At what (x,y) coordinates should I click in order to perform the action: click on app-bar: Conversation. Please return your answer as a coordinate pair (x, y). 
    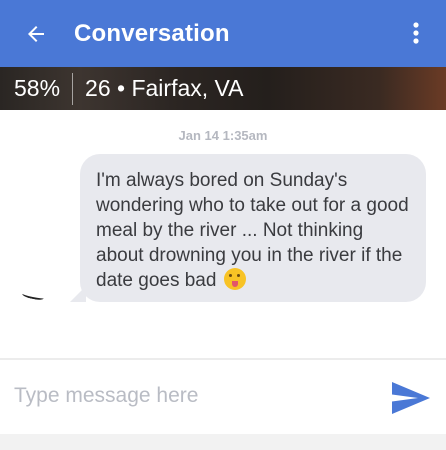
    Looking at the image, I should click on (223, 33).